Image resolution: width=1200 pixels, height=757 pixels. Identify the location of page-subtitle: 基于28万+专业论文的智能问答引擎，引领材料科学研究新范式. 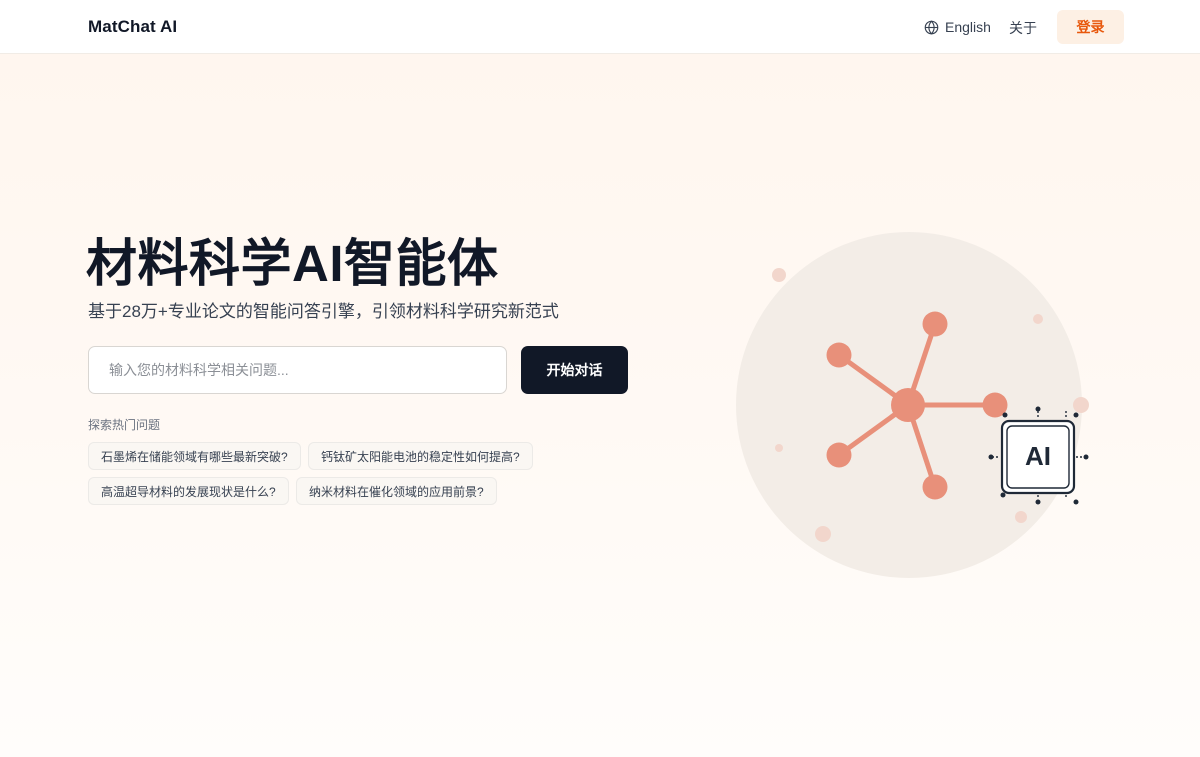
(323, 311).